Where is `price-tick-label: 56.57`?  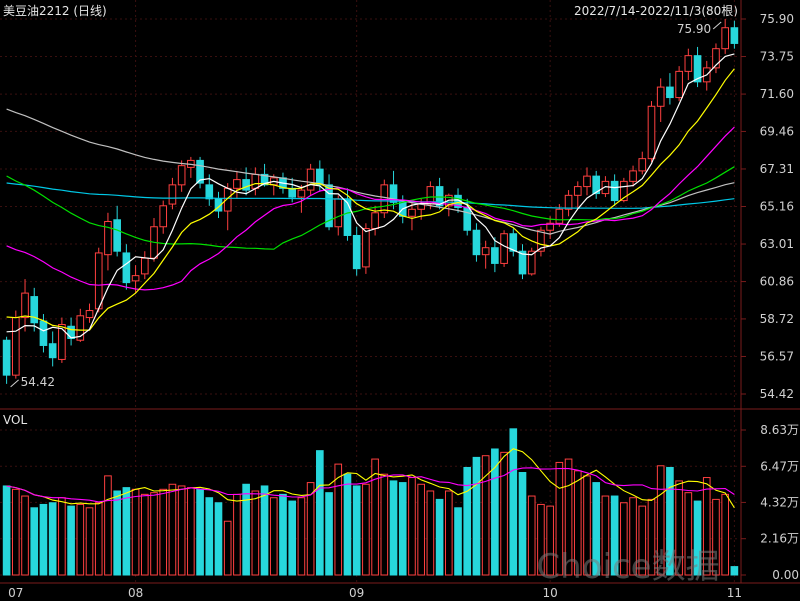 price-tick-label: 56.57 is located at coordinates (777, 356).